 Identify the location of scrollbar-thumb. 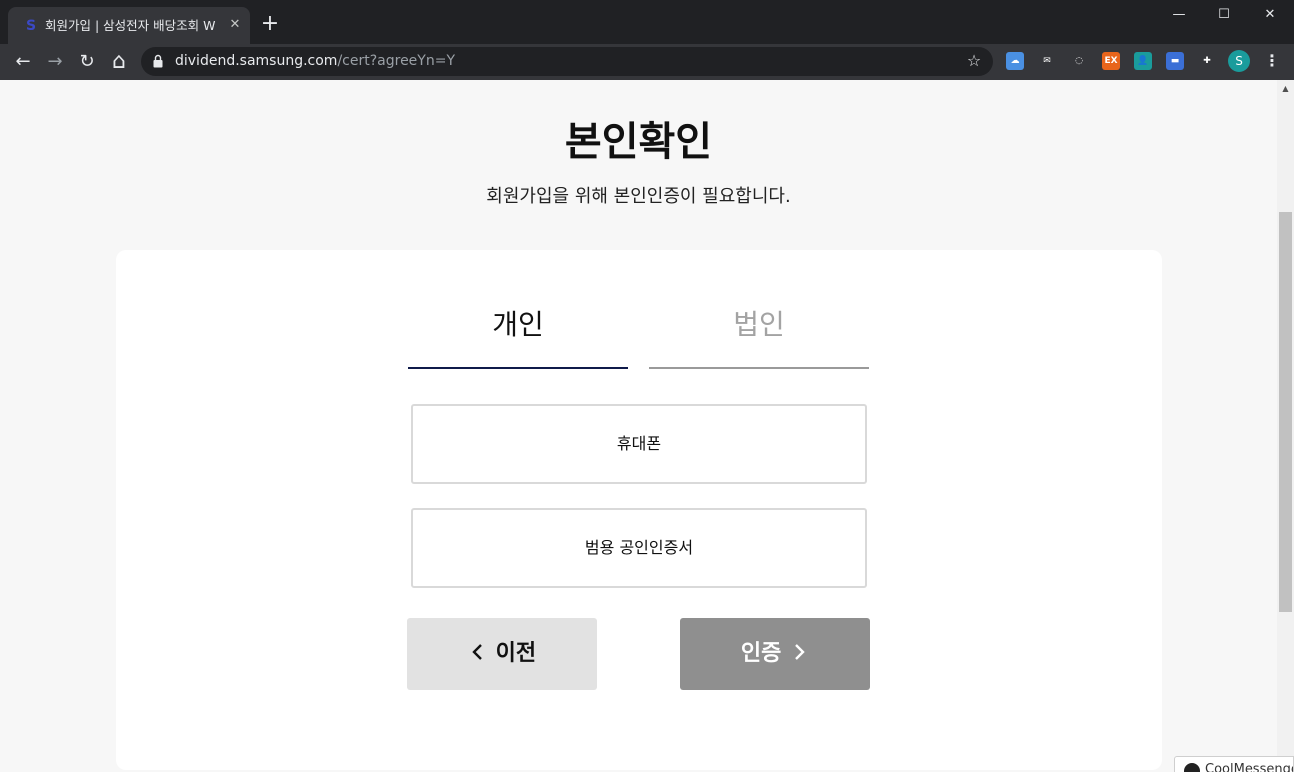
(1285, 412).